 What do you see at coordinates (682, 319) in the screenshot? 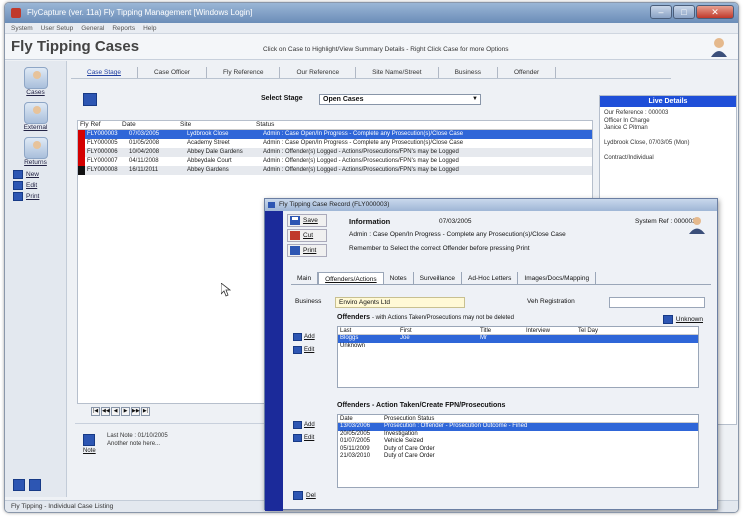
I see `unknown-button: Unknown` at bounding box center [682, 319].